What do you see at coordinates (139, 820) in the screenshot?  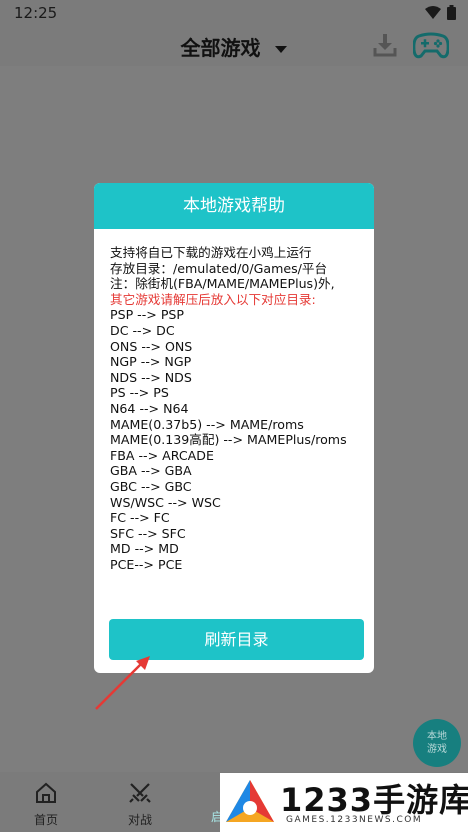 I see `nav-label-battle: 对战` at bounding box center [139, 820].